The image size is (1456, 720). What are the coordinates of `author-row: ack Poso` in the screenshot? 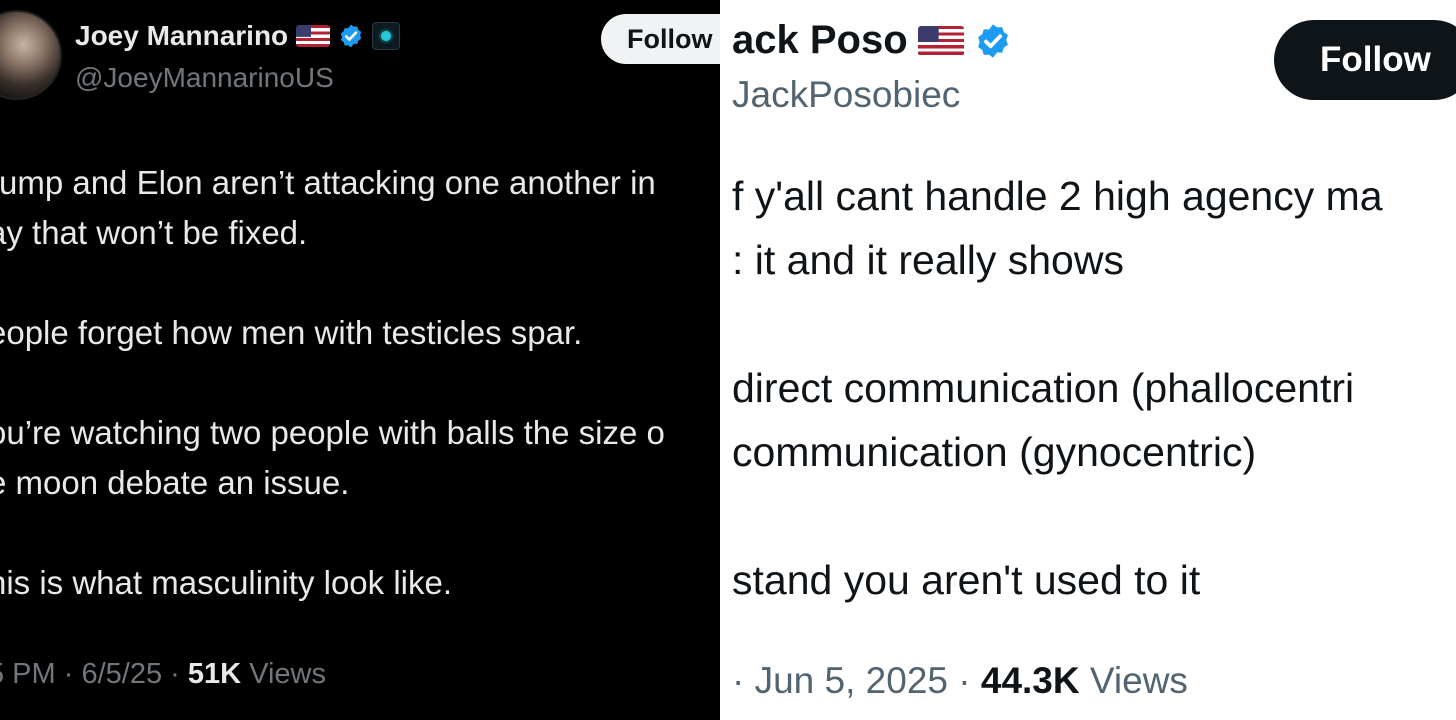 It's located at (872, 40).